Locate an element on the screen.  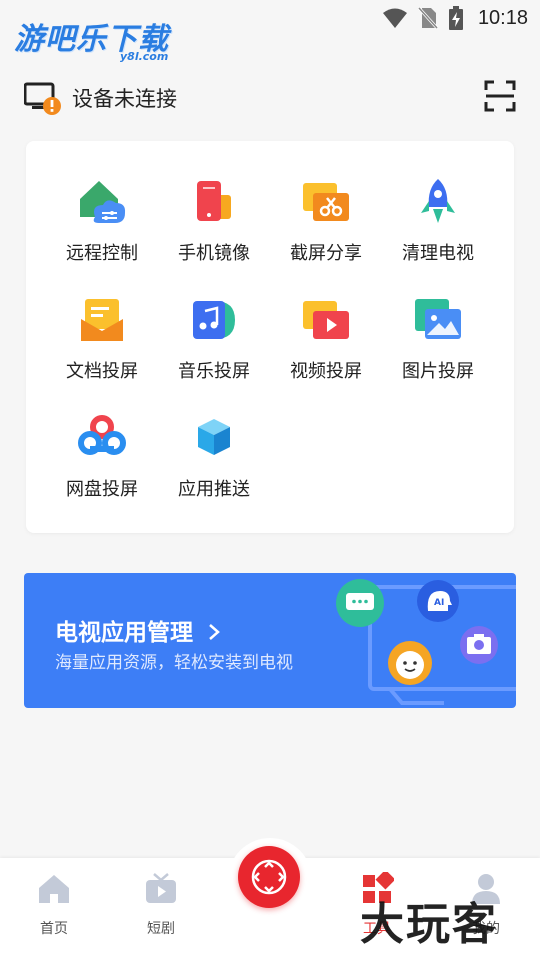
tool-screenshot-share: 截屏分享 is located at coordinates (326, 232).